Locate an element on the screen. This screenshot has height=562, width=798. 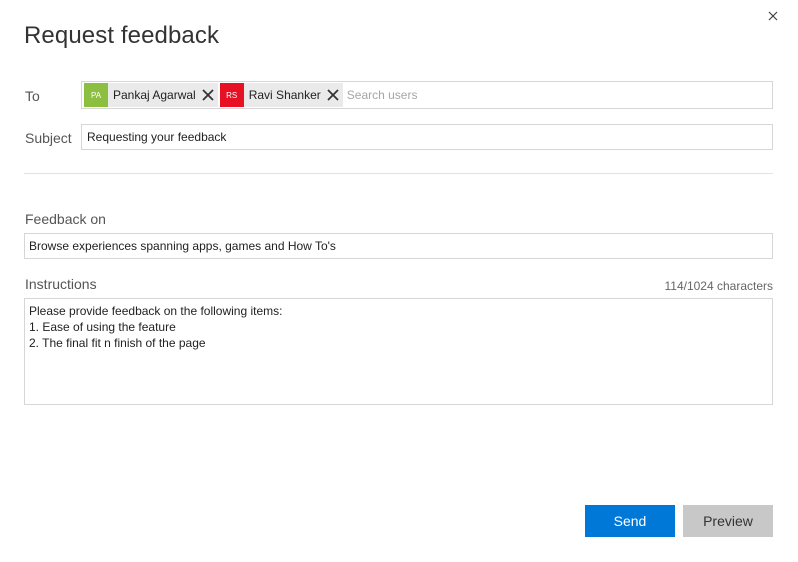
subject-field: Requesting your feedback is located at coordinates (427, 137).